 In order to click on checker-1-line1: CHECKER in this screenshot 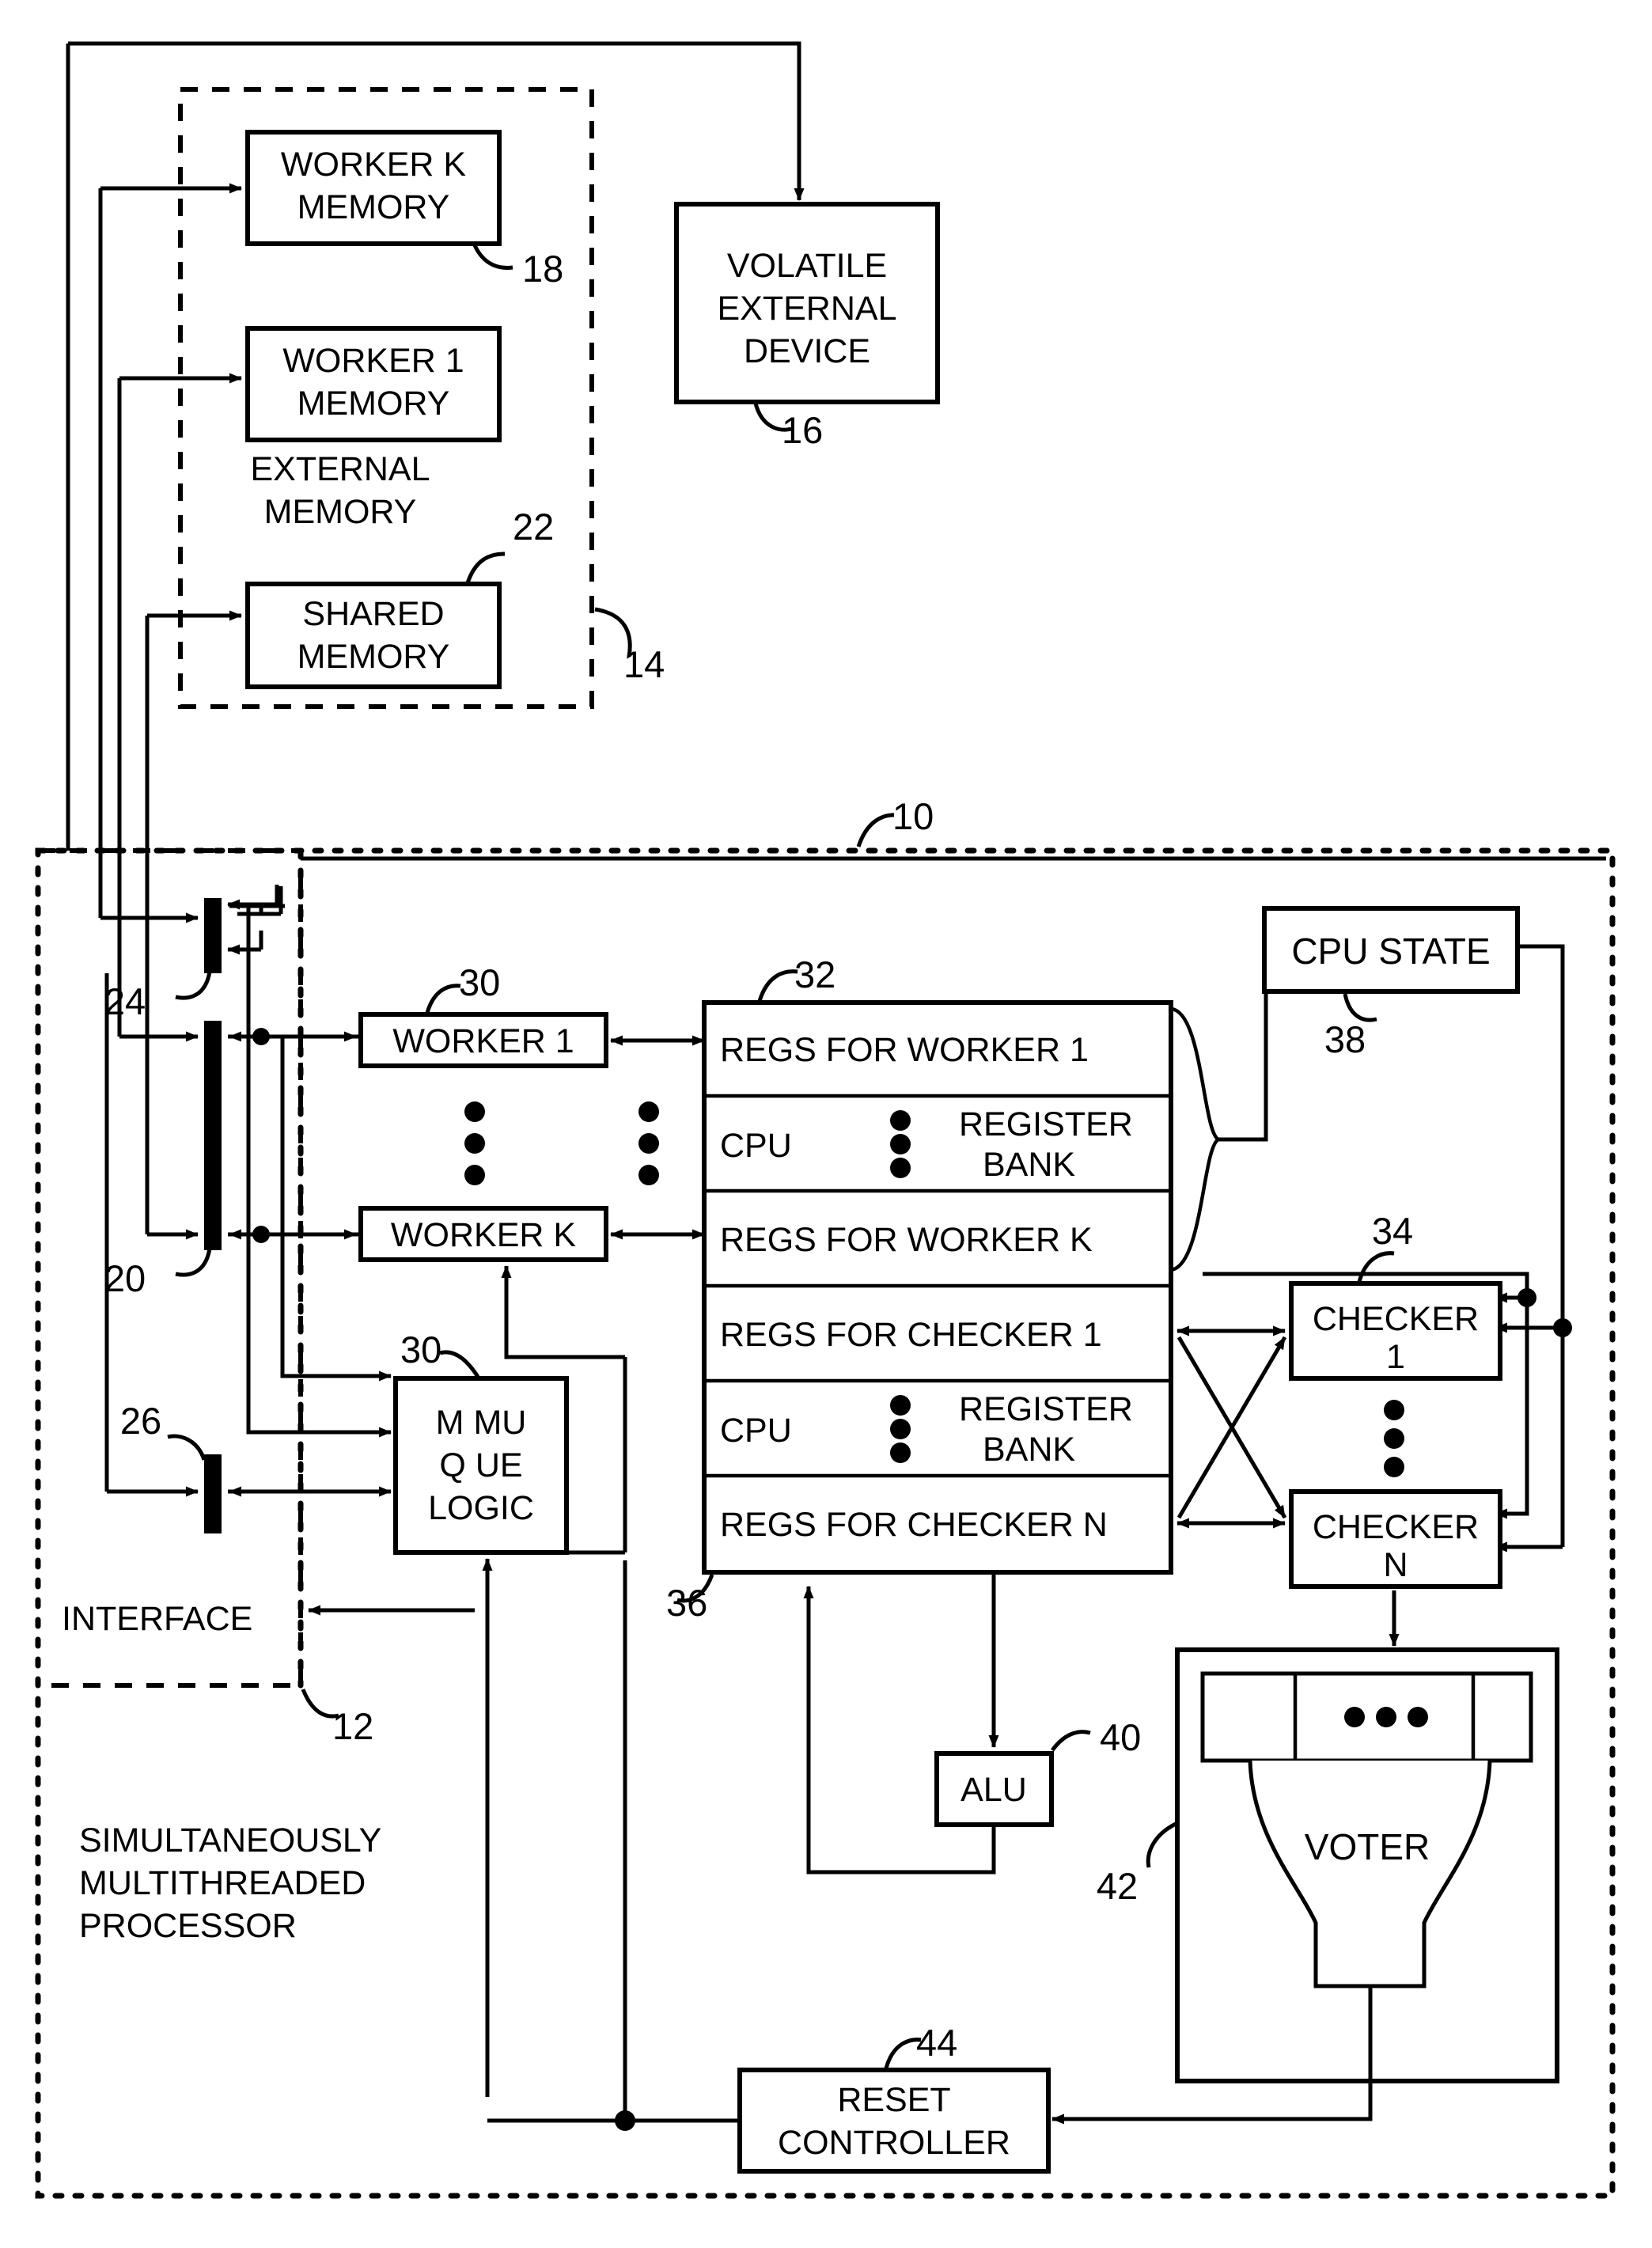, I will do `click(1396, 1319)`.